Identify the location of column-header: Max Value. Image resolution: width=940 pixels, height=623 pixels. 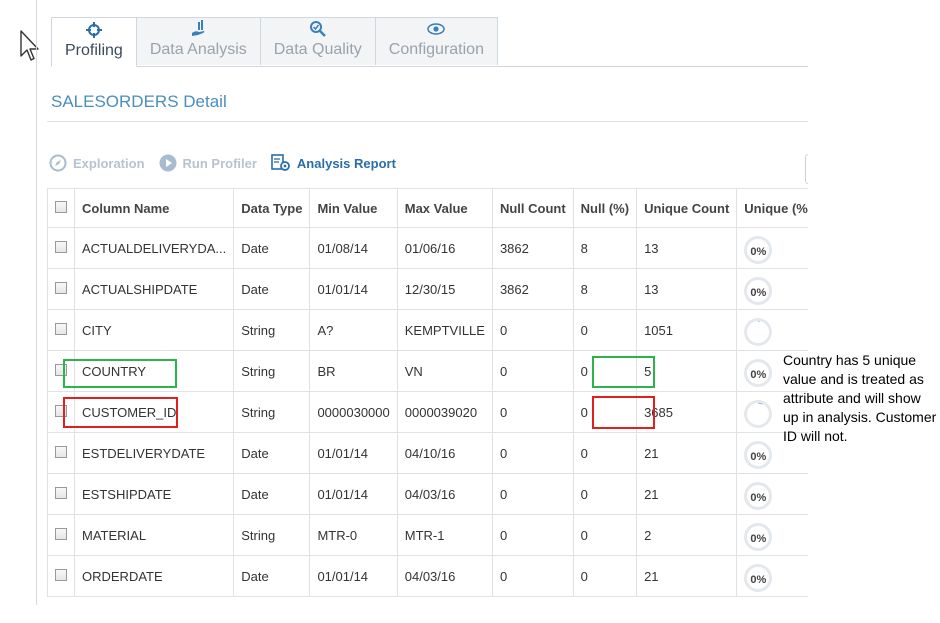
(444, 208).